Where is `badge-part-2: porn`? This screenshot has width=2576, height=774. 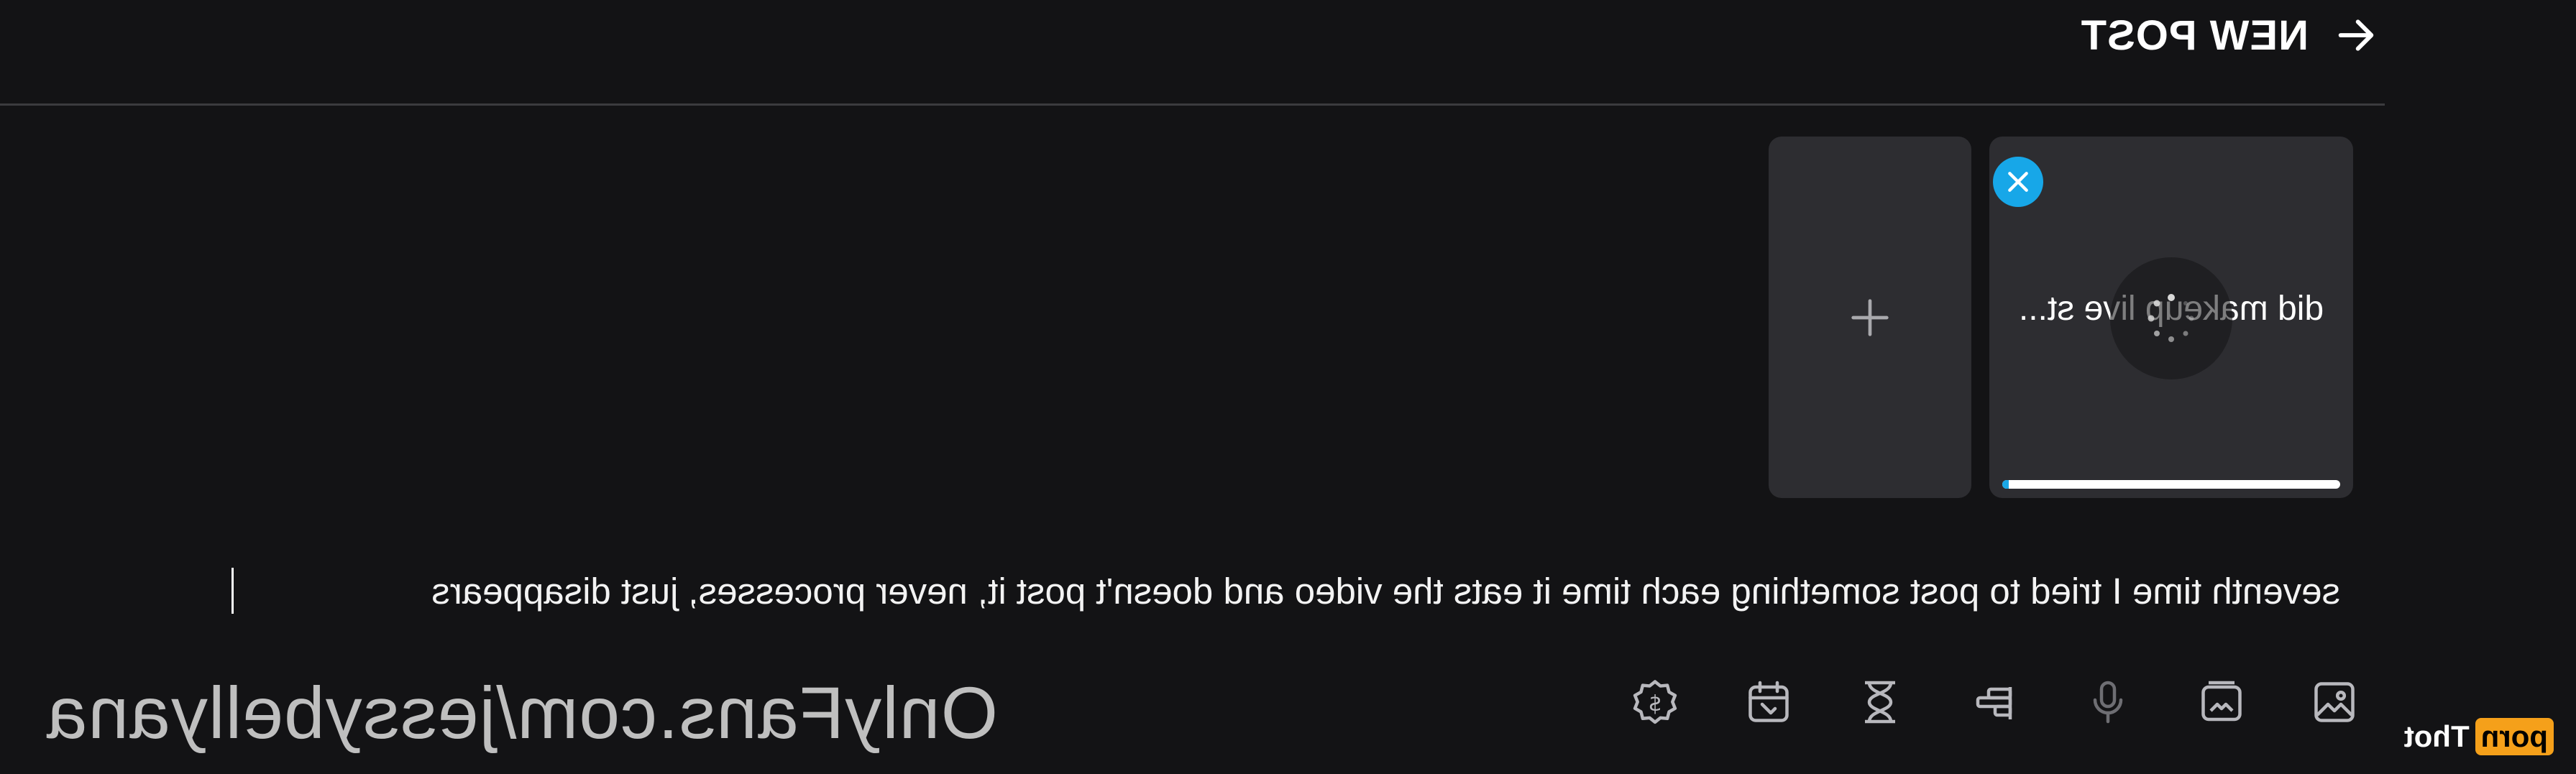 badge-part-2: porn is located at coordinates (2514, 736).